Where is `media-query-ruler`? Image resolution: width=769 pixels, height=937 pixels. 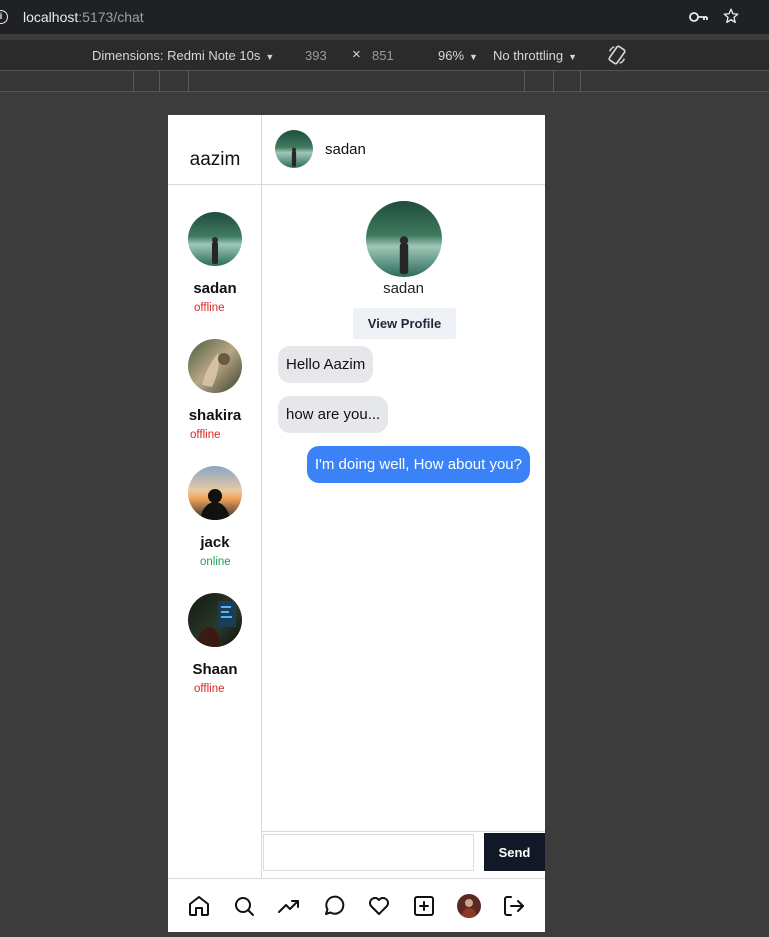
media-query-ruler is located at coordinates (384, 81).